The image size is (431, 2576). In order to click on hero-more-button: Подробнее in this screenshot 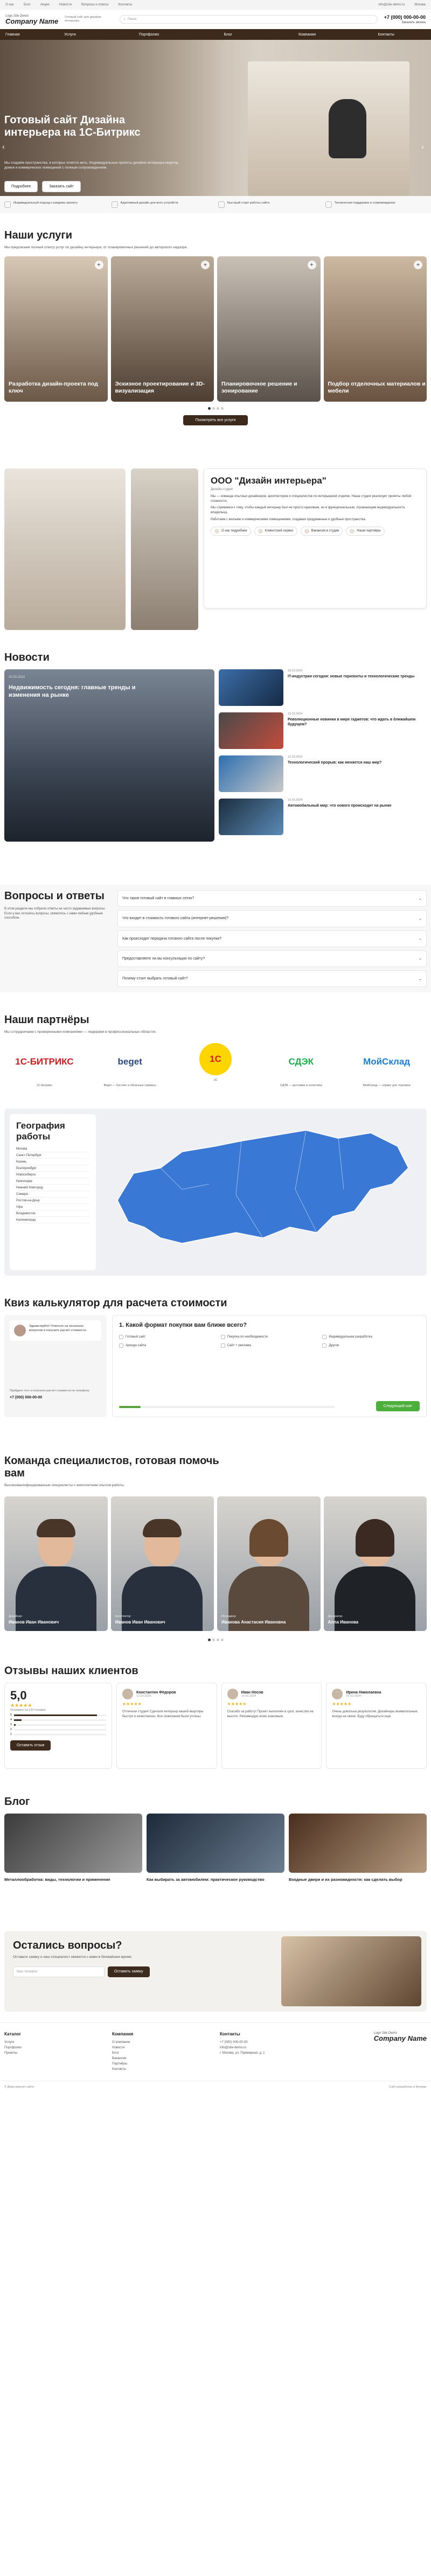, I will do `click(21, 186)`.